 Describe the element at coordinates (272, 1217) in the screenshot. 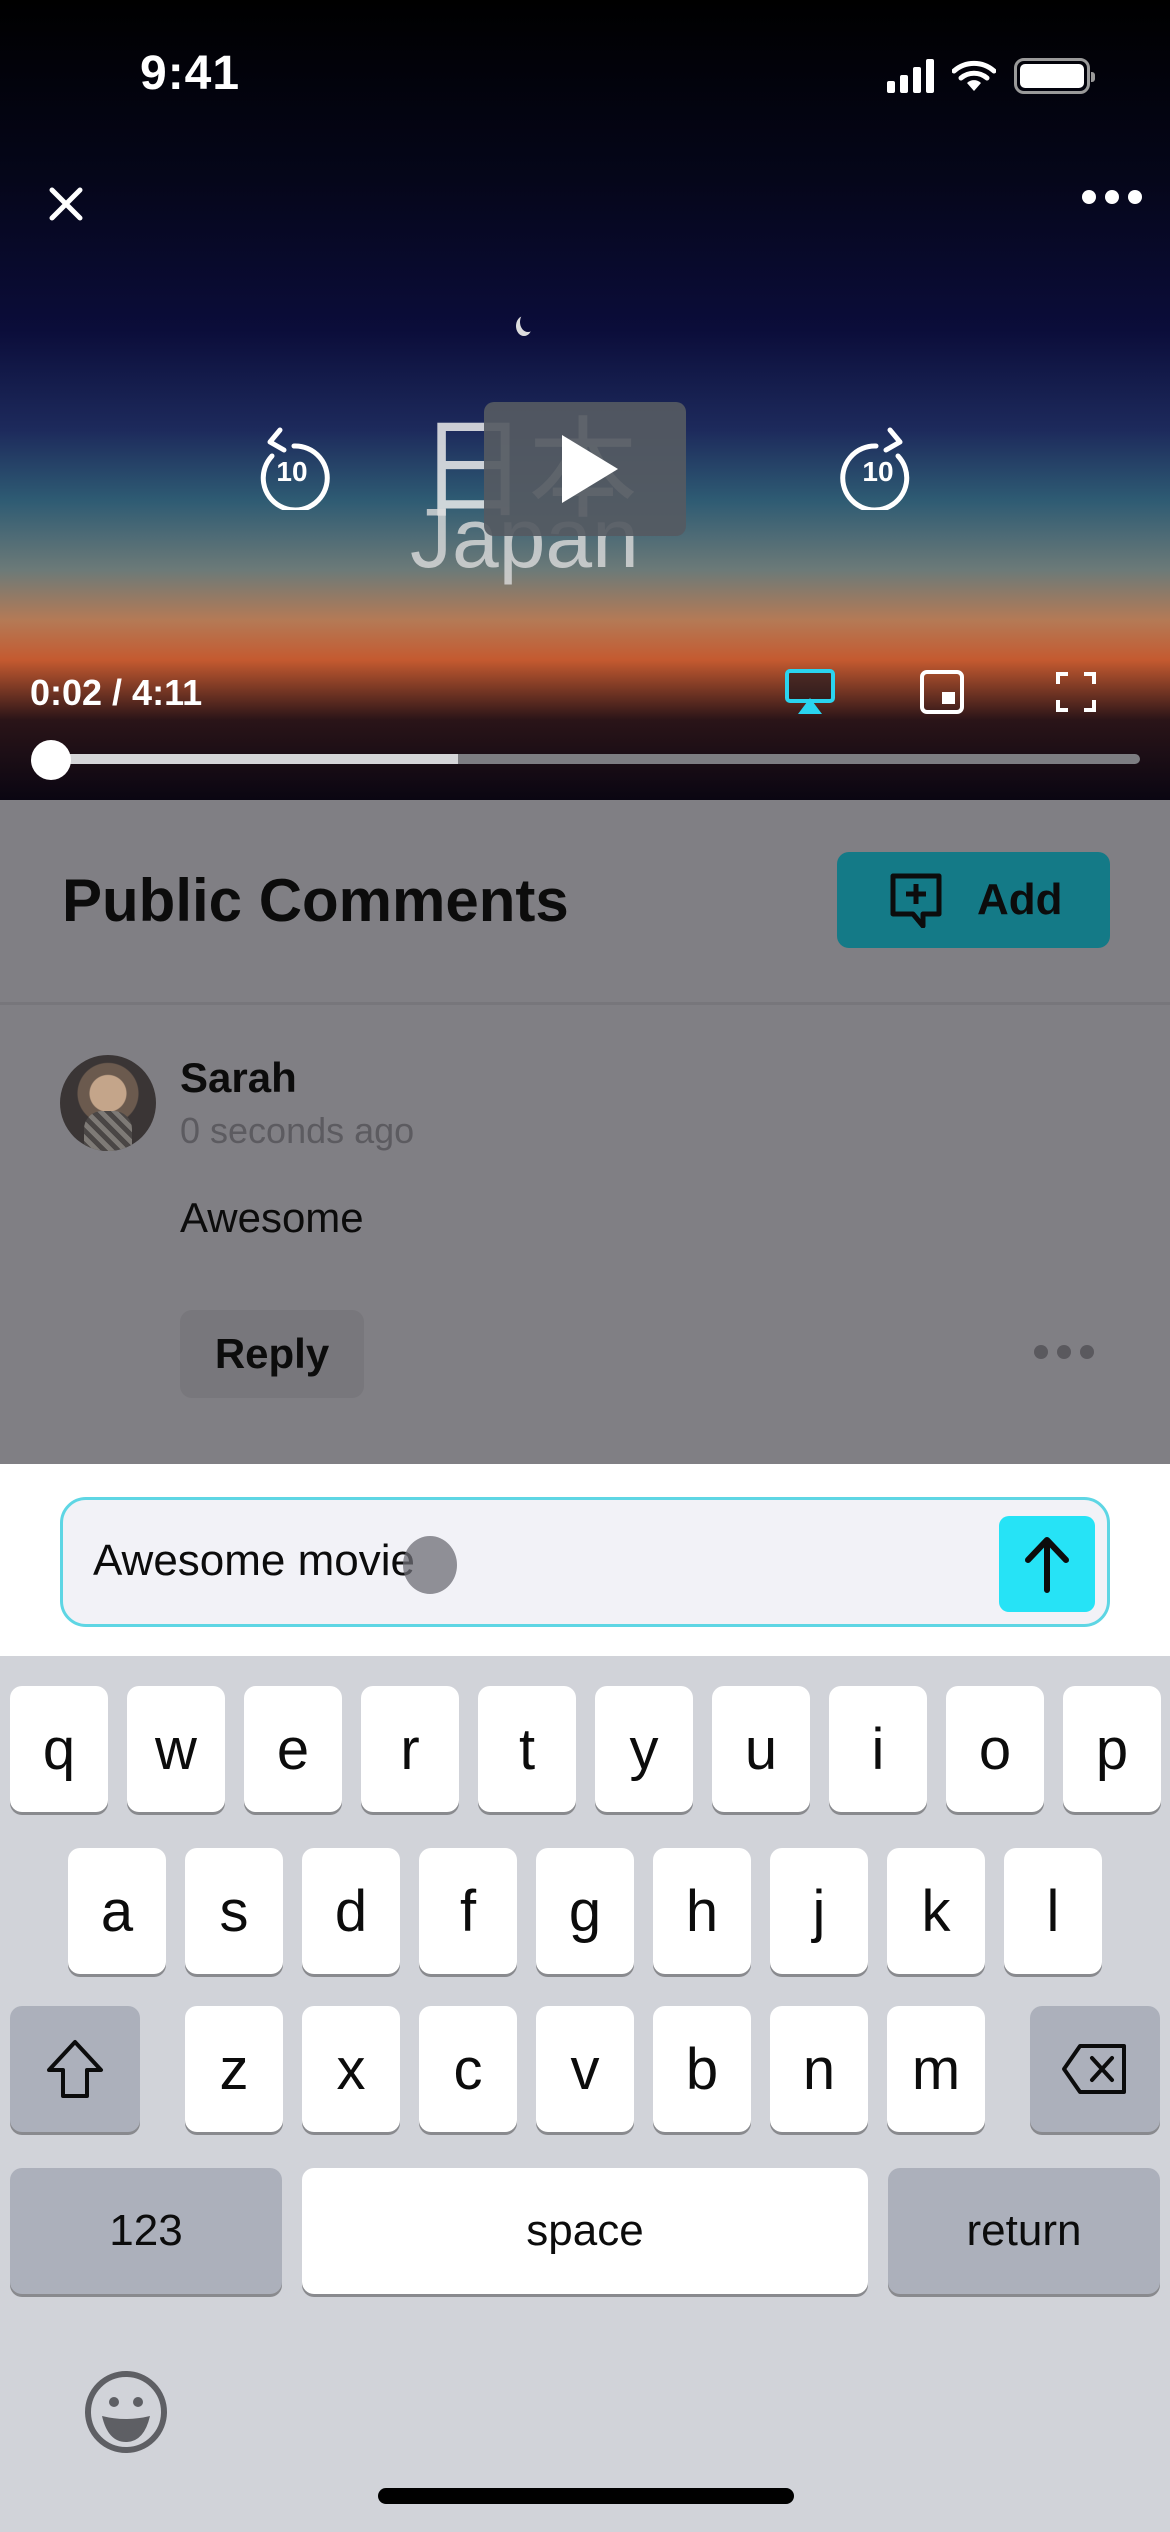

I see `comment-text: Awesome` at that location.